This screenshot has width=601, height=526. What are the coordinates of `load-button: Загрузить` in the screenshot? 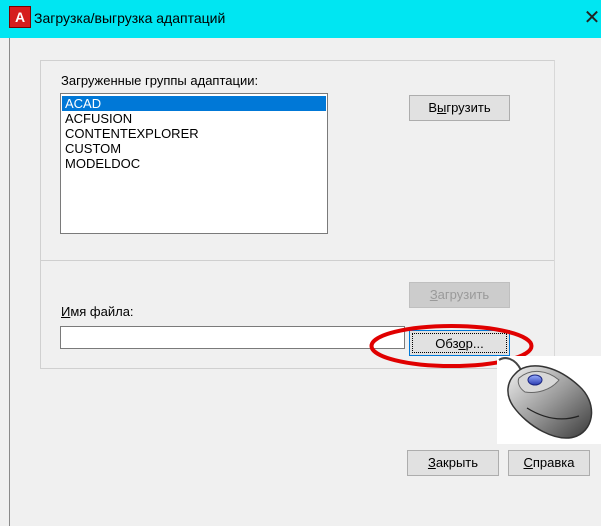 It's located at (459, 295).